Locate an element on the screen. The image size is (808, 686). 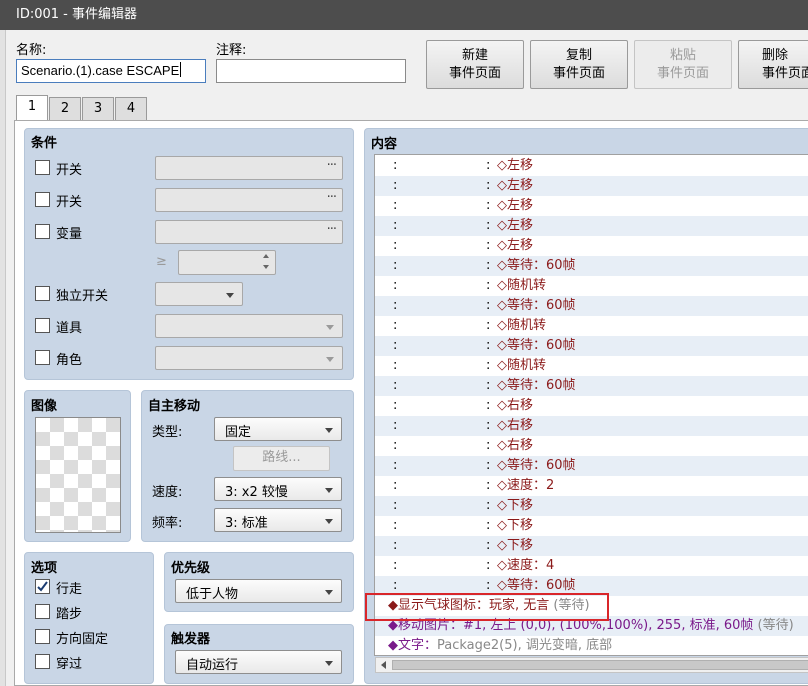
image-title: 图像 is located at coordinates (44, 406).